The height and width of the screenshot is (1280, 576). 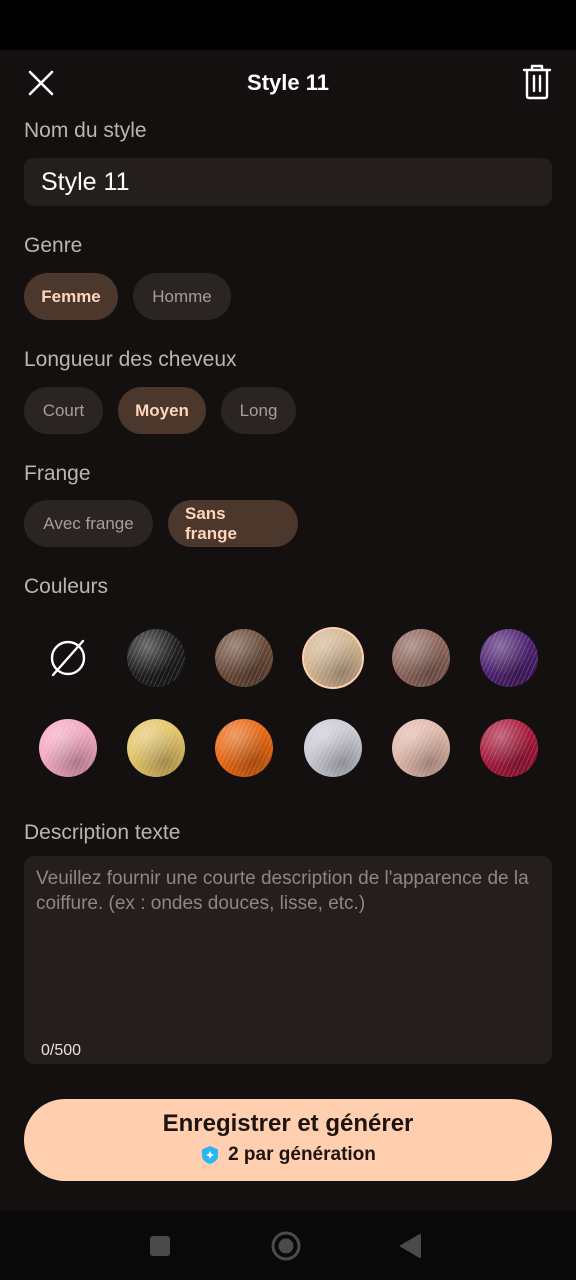 What do you see at coordinates (288, 1123) in the screenshot?
I see `save-and-generate-label: Enregistrer et générer` at bounding box center [288, 1123].